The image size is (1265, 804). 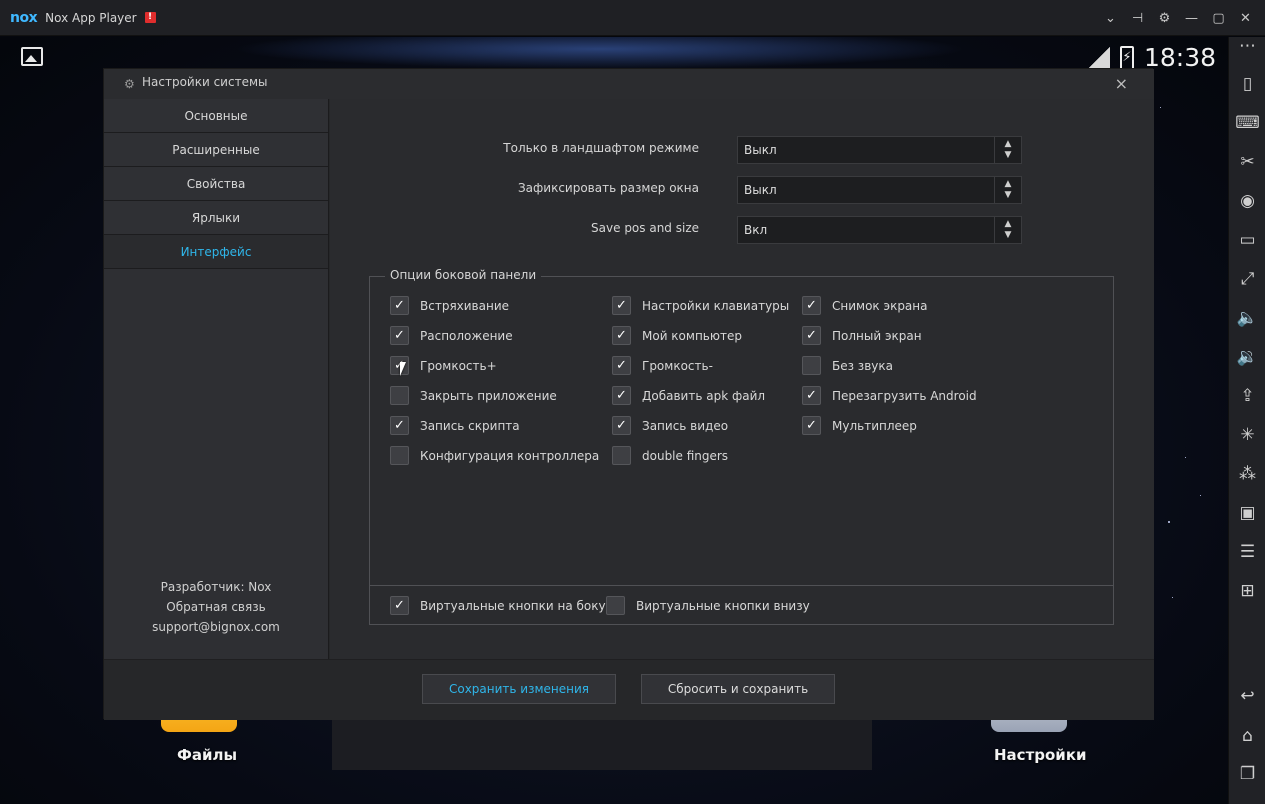 What do you see at coordinates (879, 230) in the screenshot?
I see `save-pos-size-select: Вкл ▲ ▼` at bounding box center [879, 230].